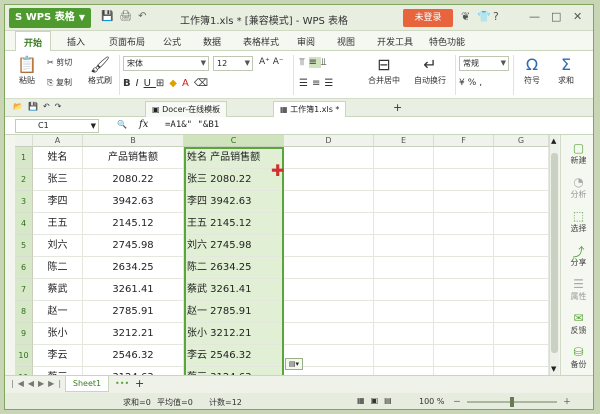 The height and width of the screenshot is (414, 600). Describe the element at coordinates (234, 224) in the screenshot. I see `cell-c: 王五 2145.12` at that location.